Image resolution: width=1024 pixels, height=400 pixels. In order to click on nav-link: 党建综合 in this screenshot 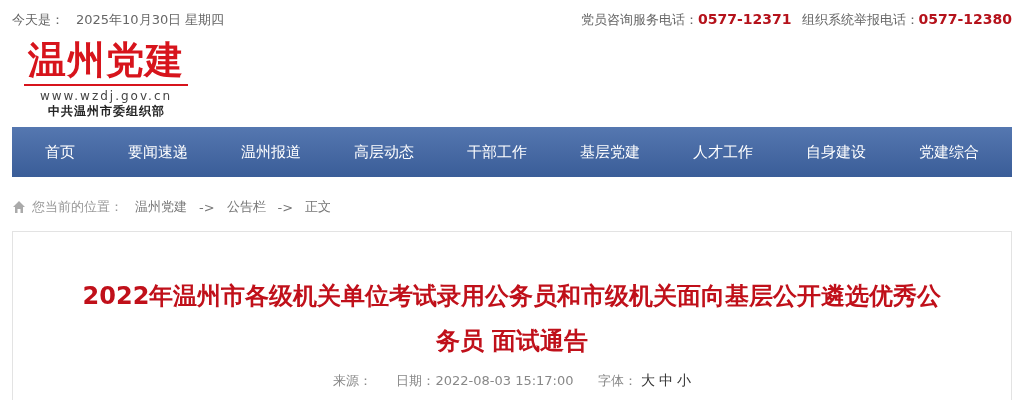, I will do `click(949, 152)`.